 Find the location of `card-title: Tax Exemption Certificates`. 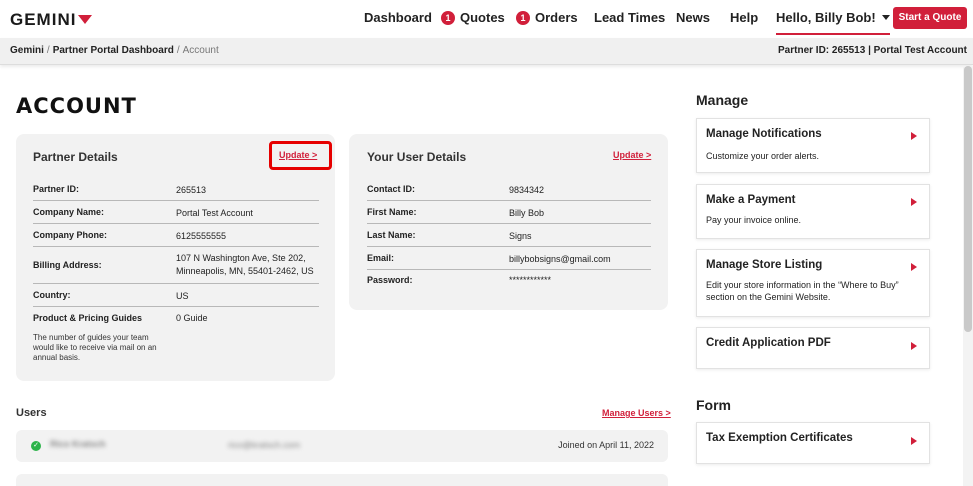

card-title: Tax Exemption Certificates is located at coordinates (779, 438).